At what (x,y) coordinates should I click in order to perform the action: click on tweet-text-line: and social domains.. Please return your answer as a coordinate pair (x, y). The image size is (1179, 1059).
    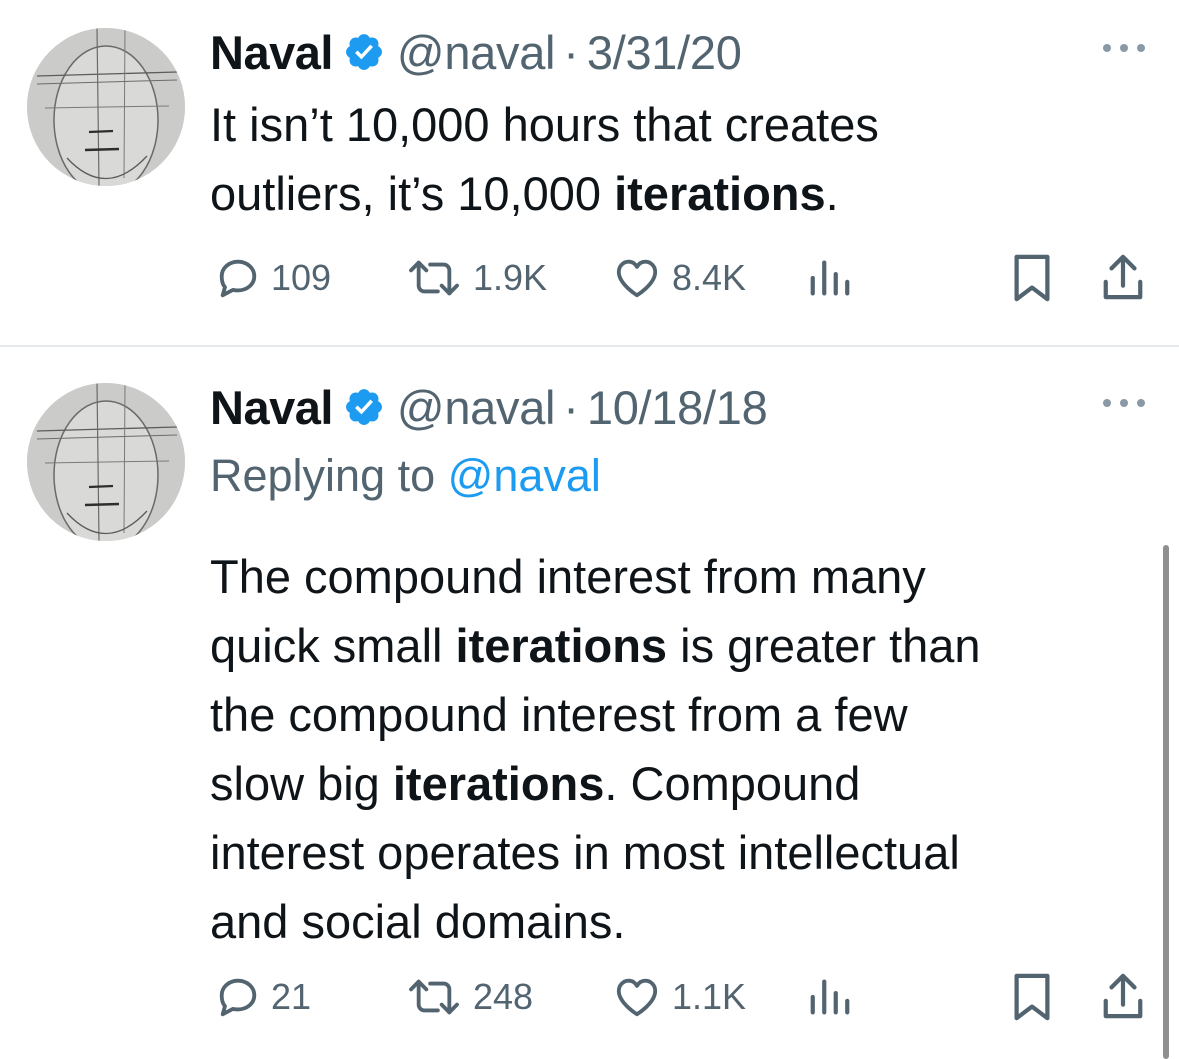
    Looking at the image, I should click on (418, 921).